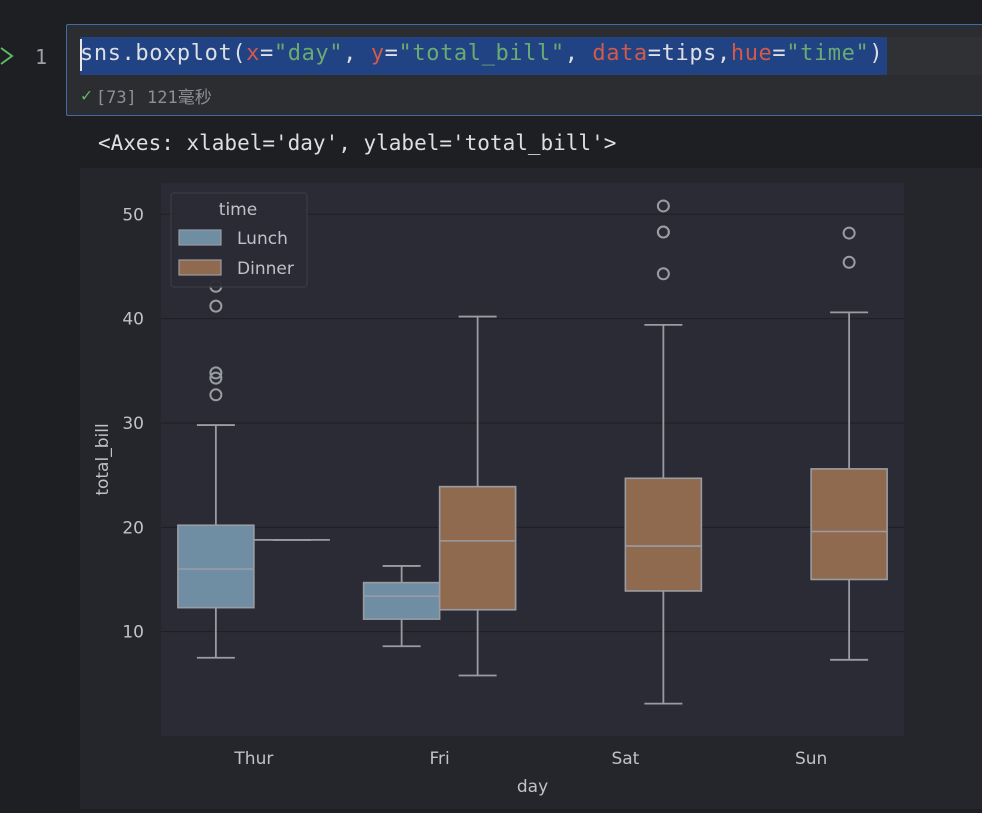 Image resolution: width=982 pixels, height=813 pixels. What do you see at coordinates (103, 459) in the screenshot?
I see `y-axis-label: total_bill` at bounding box center [103, 459].